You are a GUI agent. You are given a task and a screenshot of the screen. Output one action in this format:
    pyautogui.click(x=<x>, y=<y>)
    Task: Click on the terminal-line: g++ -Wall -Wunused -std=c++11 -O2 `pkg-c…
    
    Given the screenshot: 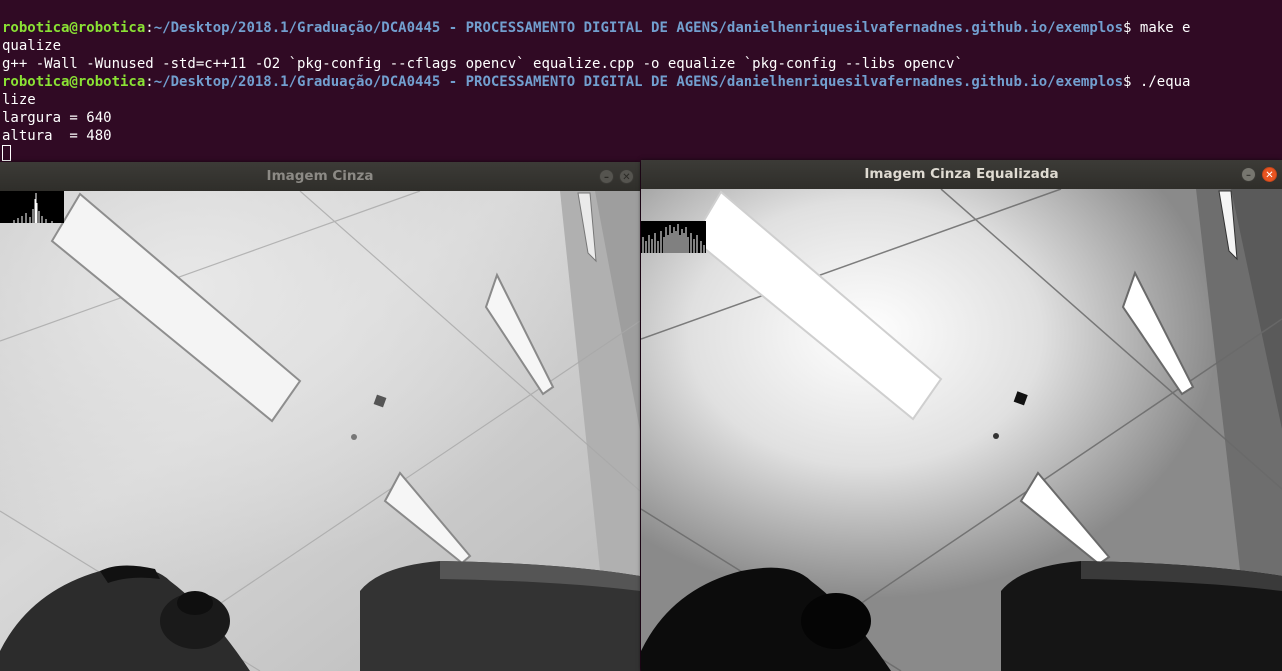 What is the action you would take?
    pyautogui.click(x=482, y=64)
    